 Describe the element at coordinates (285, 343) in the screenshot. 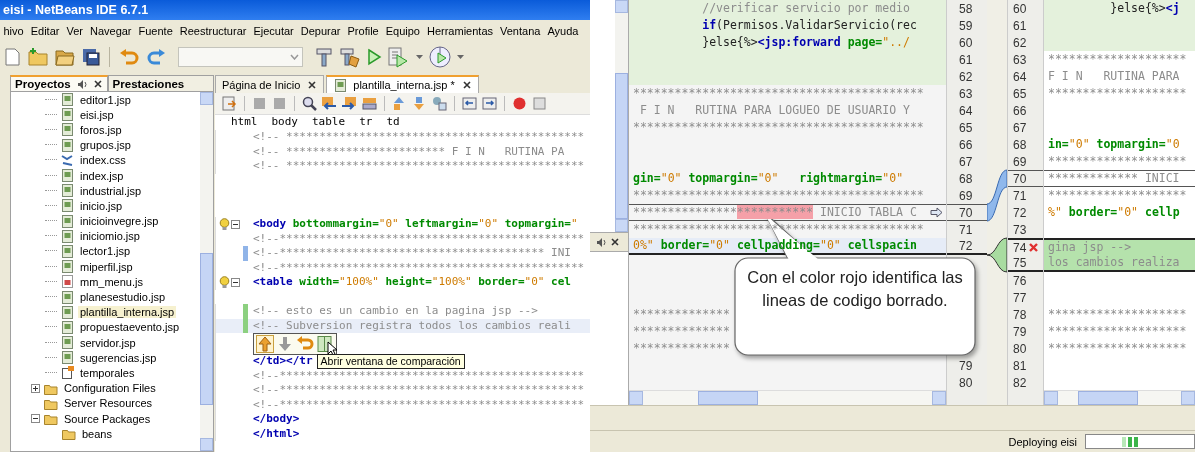

I see `arrow-down-icon` at that location.